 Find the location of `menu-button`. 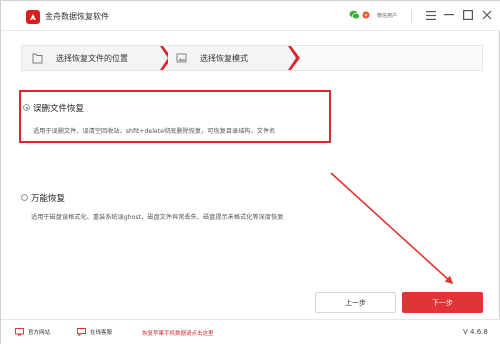

menu-button is located at coordinates (431, 15).